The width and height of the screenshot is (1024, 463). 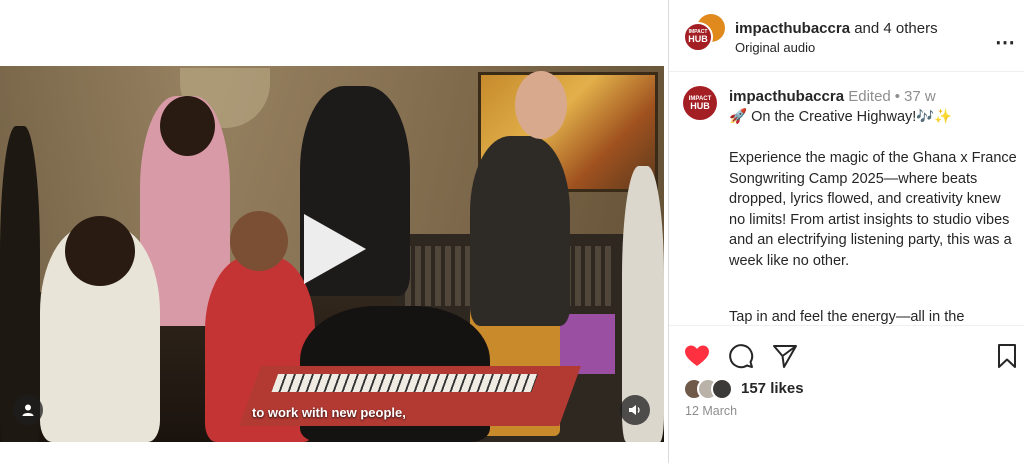 I want to click on user-icon, so click(x=28, y=410).